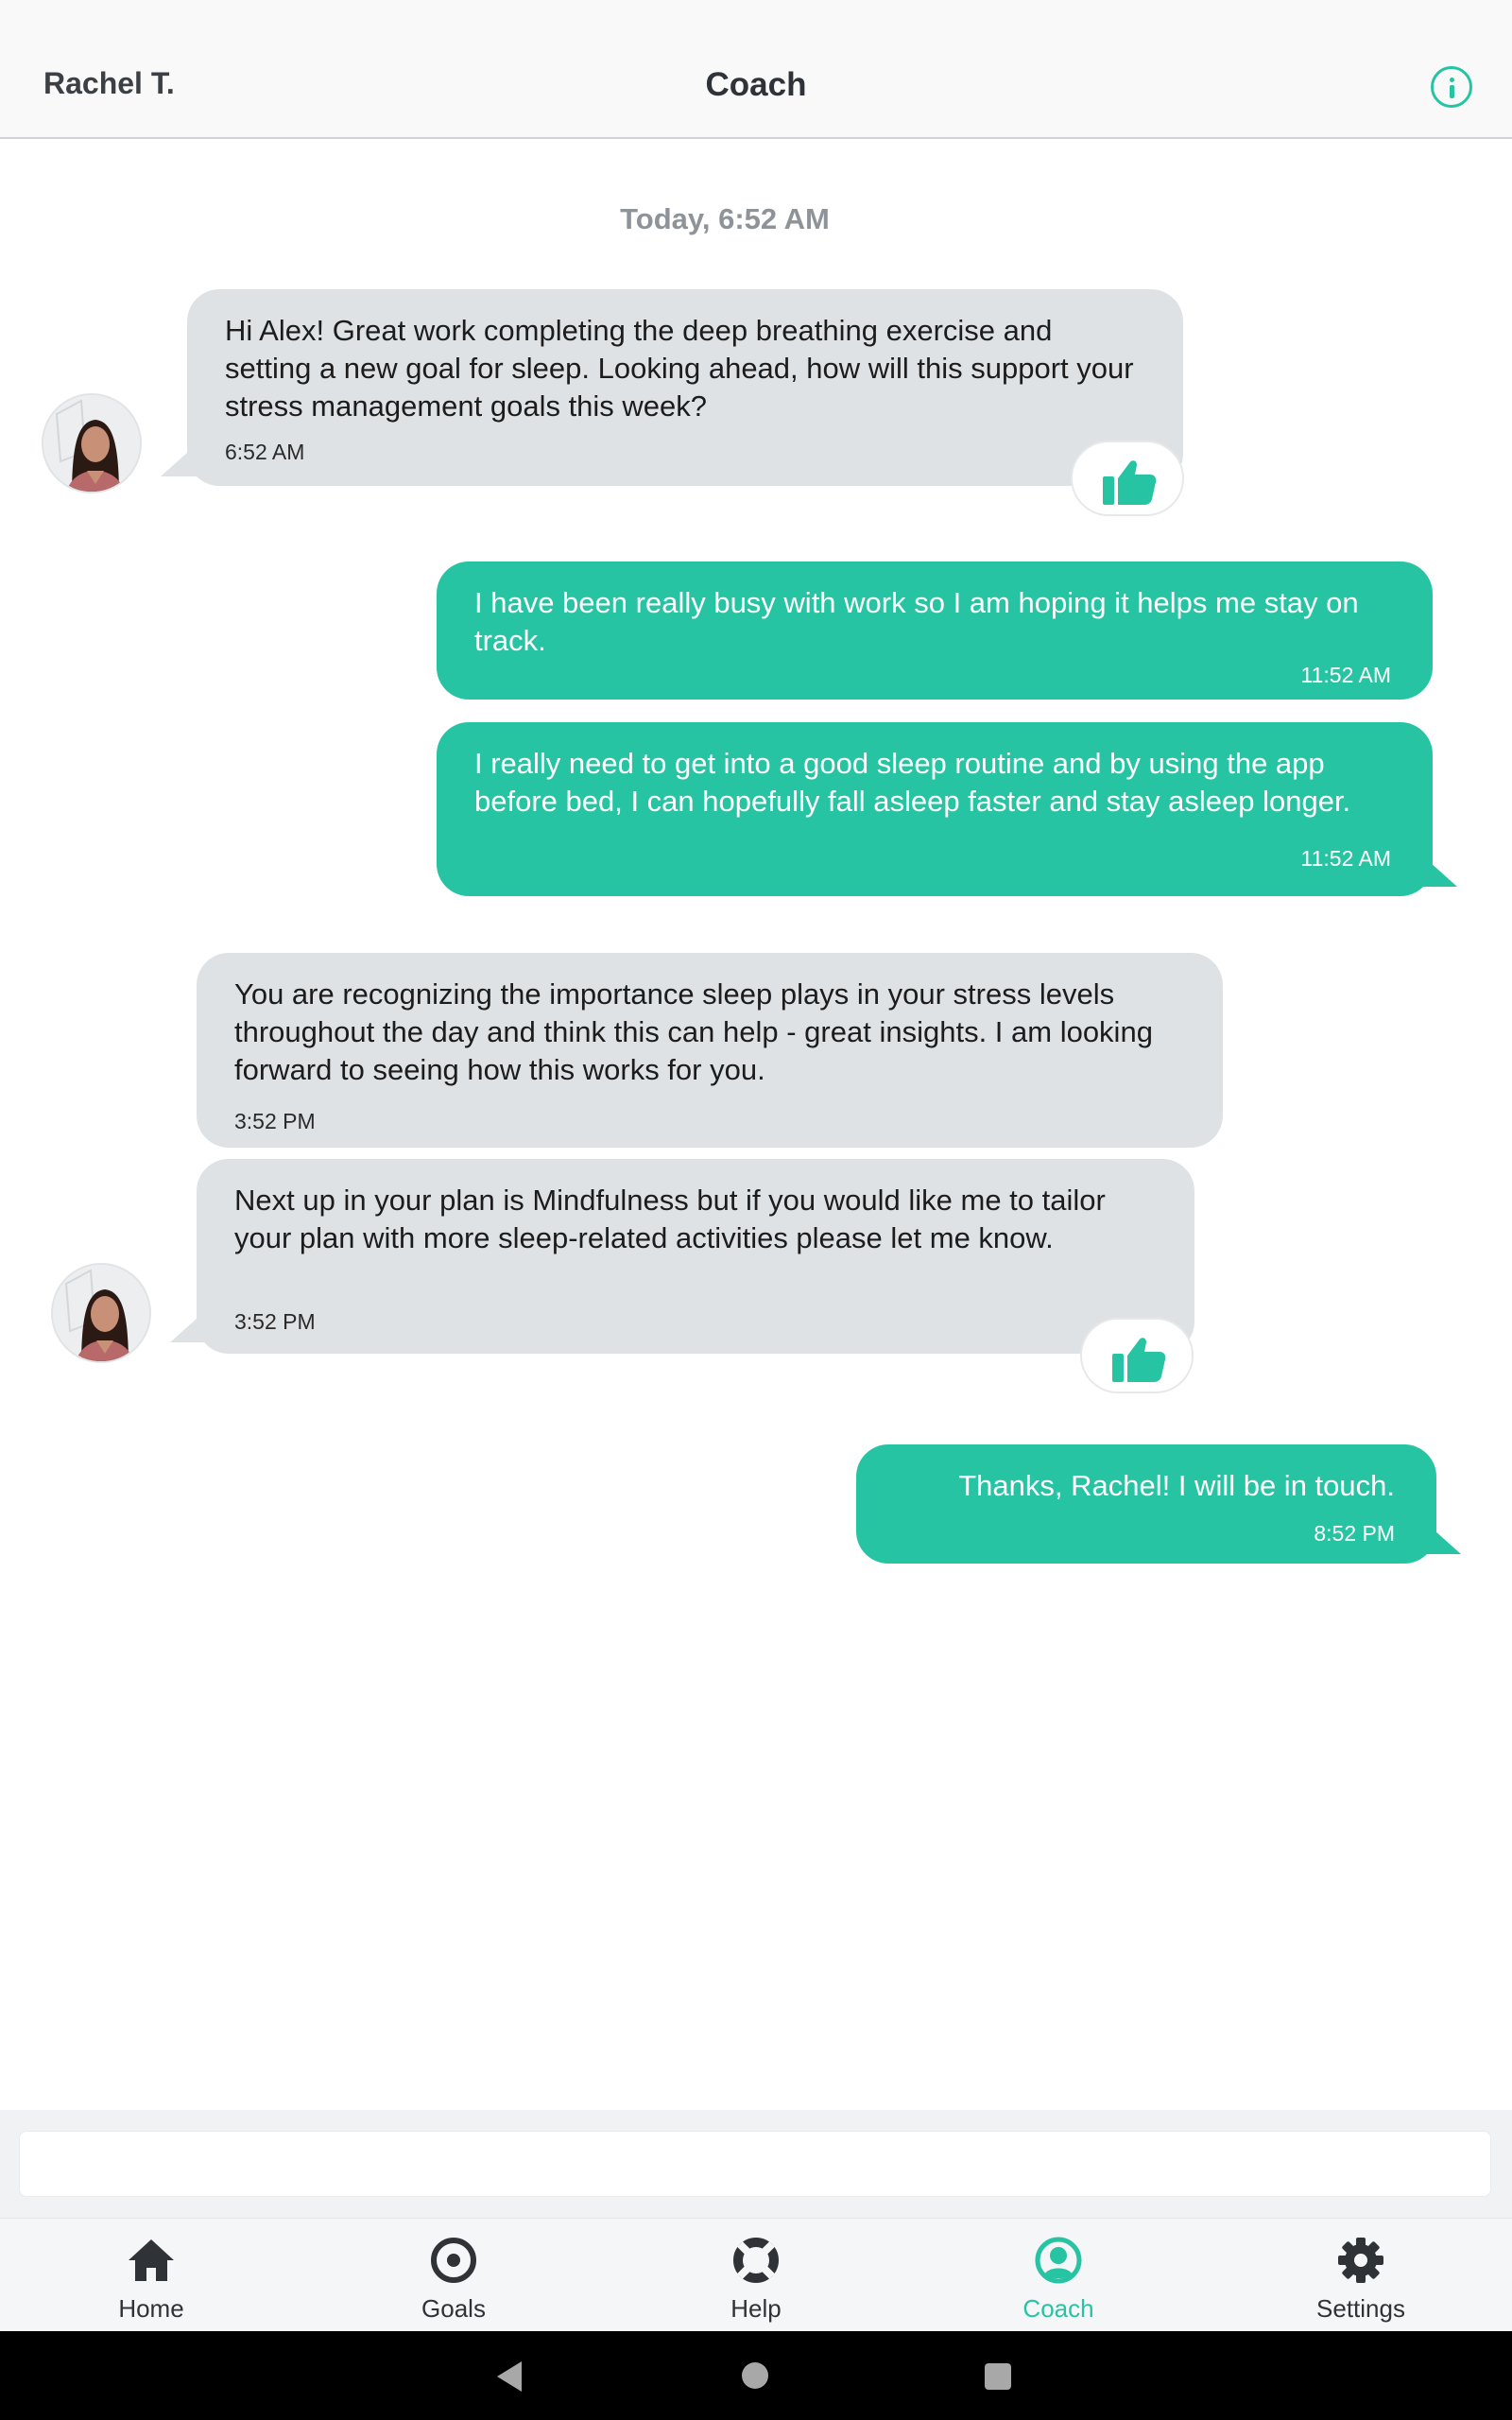  I want to click on system-nav-bar, so click(756, 2375).